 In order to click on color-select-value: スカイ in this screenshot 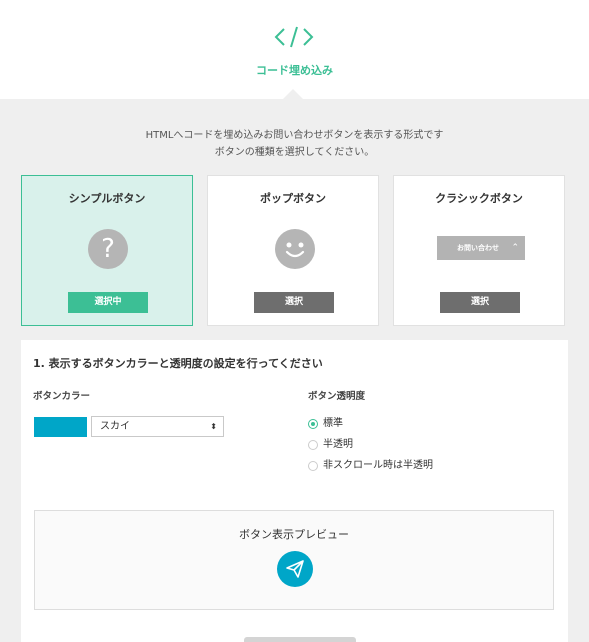, I will do `click(115, 426)`.